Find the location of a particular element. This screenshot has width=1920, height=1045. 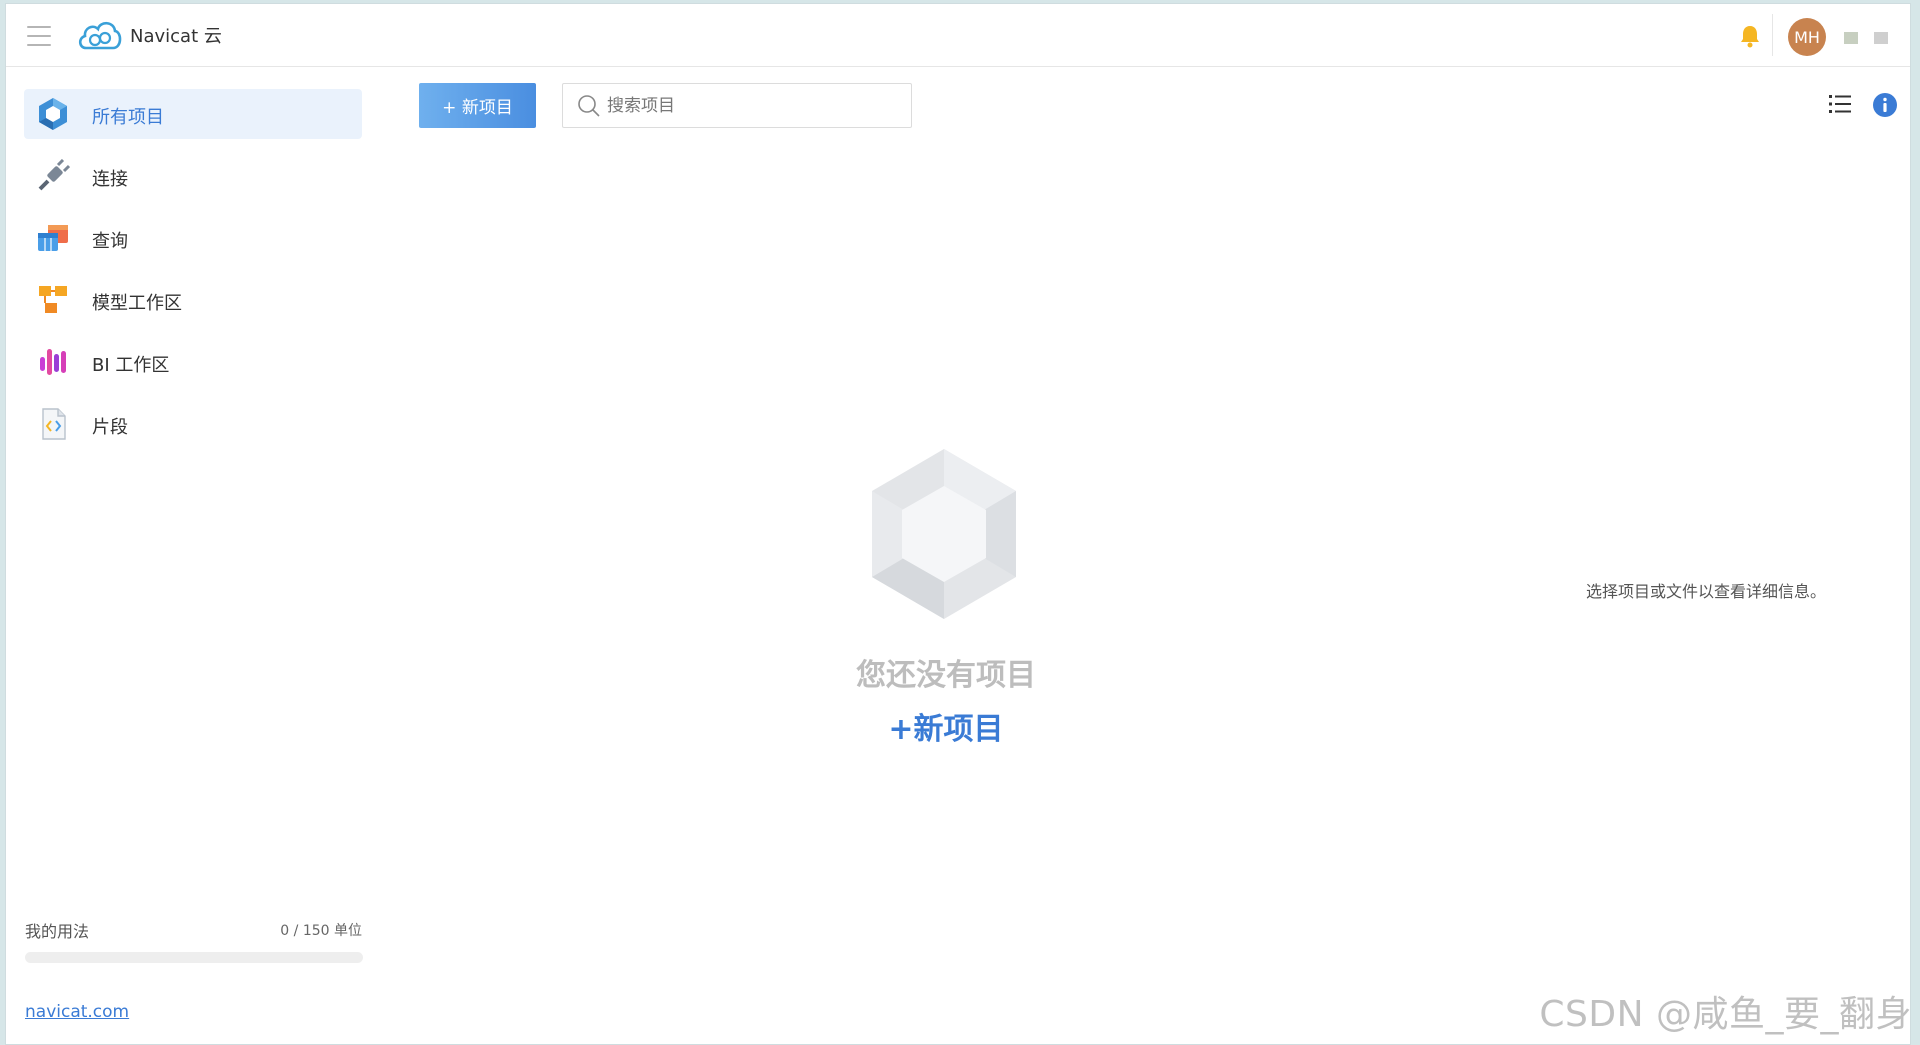

usage-count: 0 / 150 单位 is located at coordinates (321, 931).